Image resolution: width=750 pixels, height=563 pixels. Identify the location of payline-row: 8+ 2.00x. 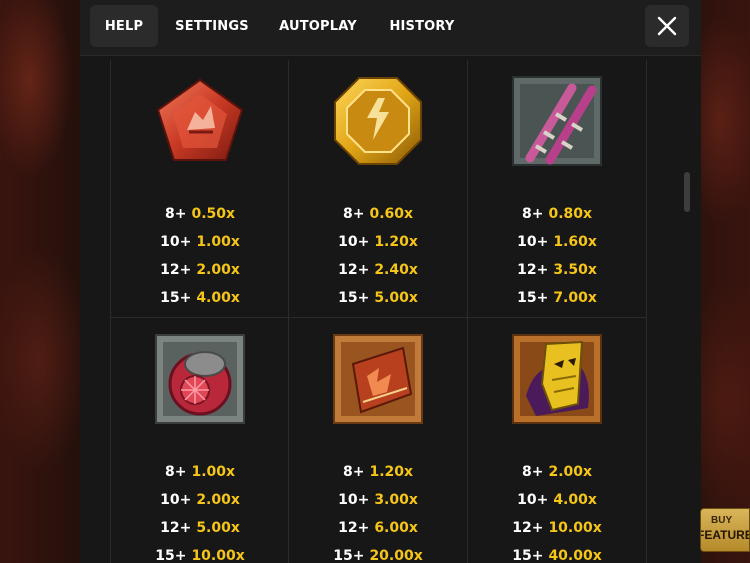
(557, 472).